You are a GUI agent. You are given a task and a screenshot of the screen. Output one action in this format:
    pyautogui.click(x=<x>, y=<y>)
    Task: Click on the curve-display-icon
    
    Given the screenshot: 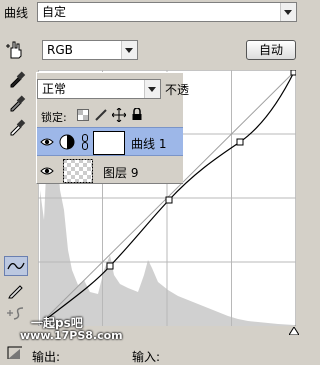 What is the action you would take?
    pyautogui.click(x=14, y=352)
    